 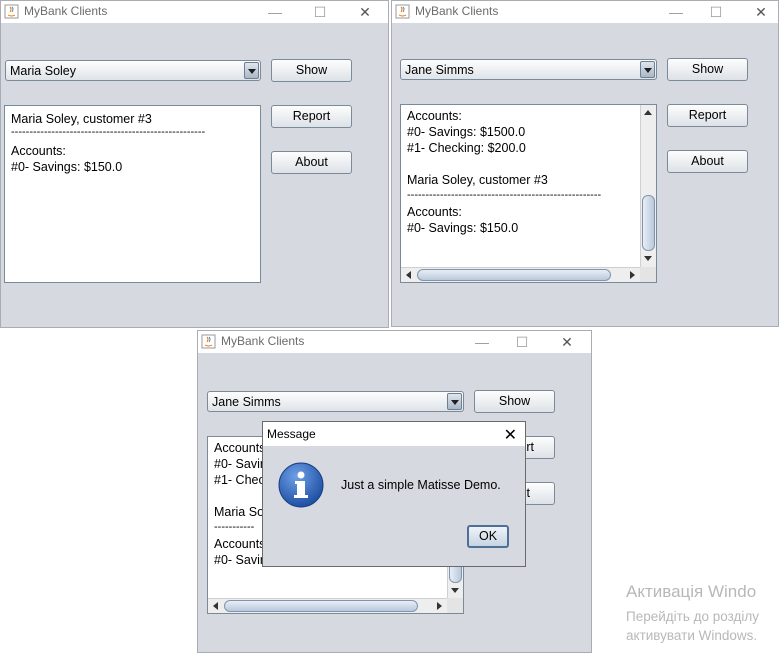 I want to click on dialog-title: Message, so click(x=291, y=434).